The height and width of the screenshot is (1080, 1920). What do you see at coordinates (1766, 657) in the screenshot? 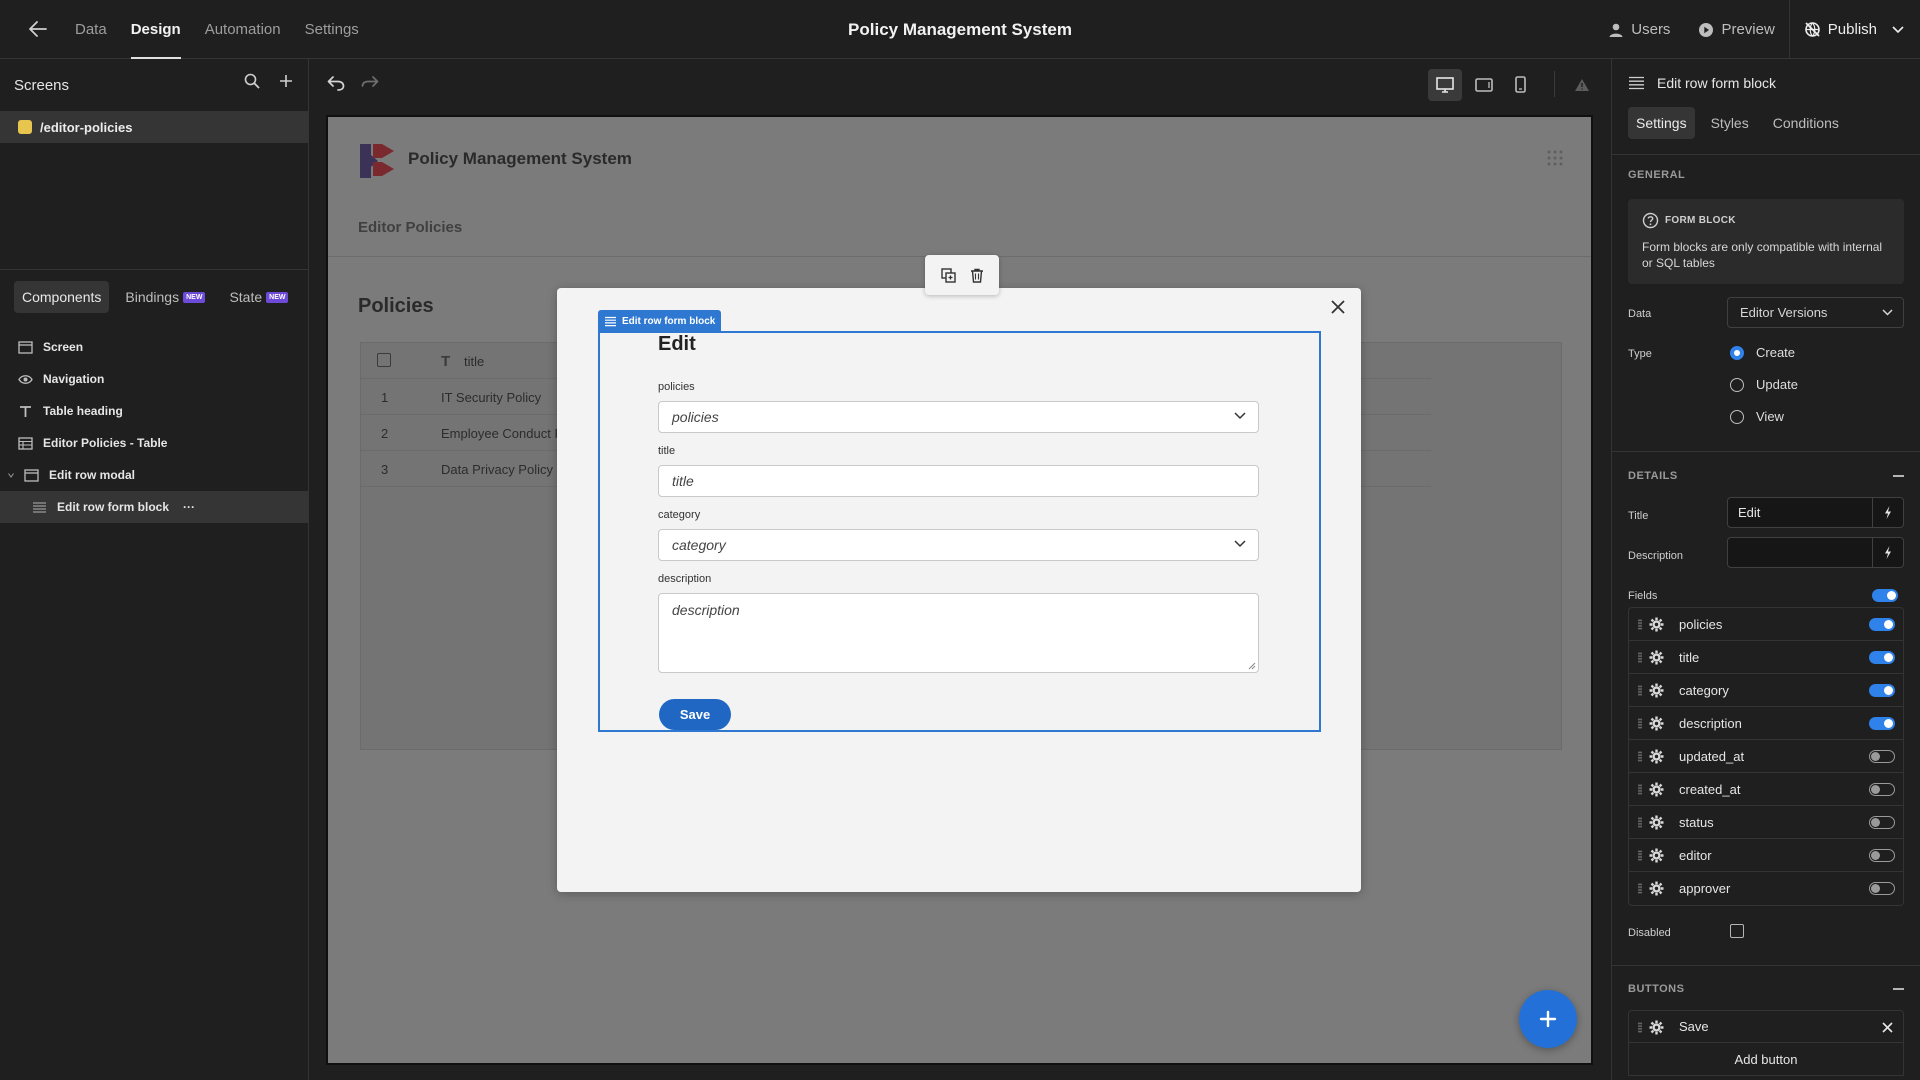
I see `field-row-title: title` at bounding box center [1766, 657].